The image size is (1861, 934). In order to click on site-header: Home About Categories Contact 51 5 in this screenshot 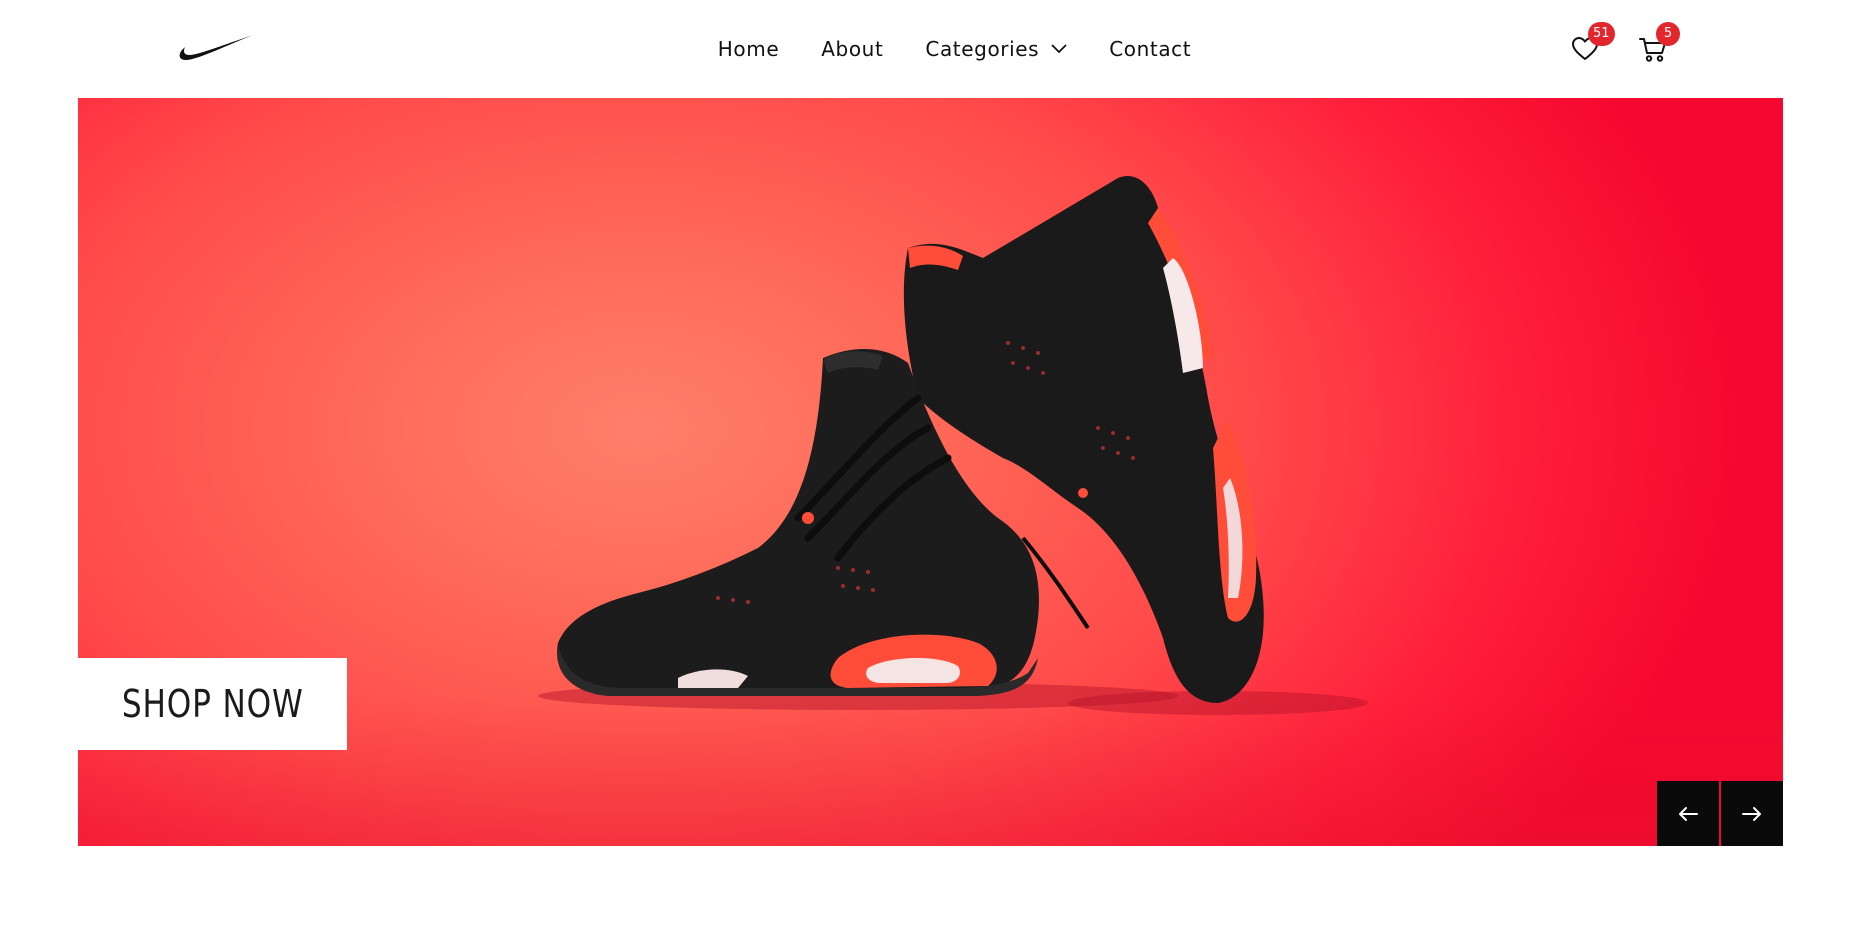, I will do `click(930, 49)`.